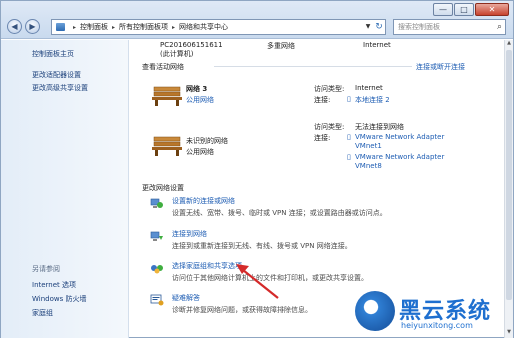 Image resolution: width=514 pixels, height=338 pixels. What do you see at coordinates (492, 9) in the screenshot?
I see `close-button: ✕` at bounding box center [492, 9].